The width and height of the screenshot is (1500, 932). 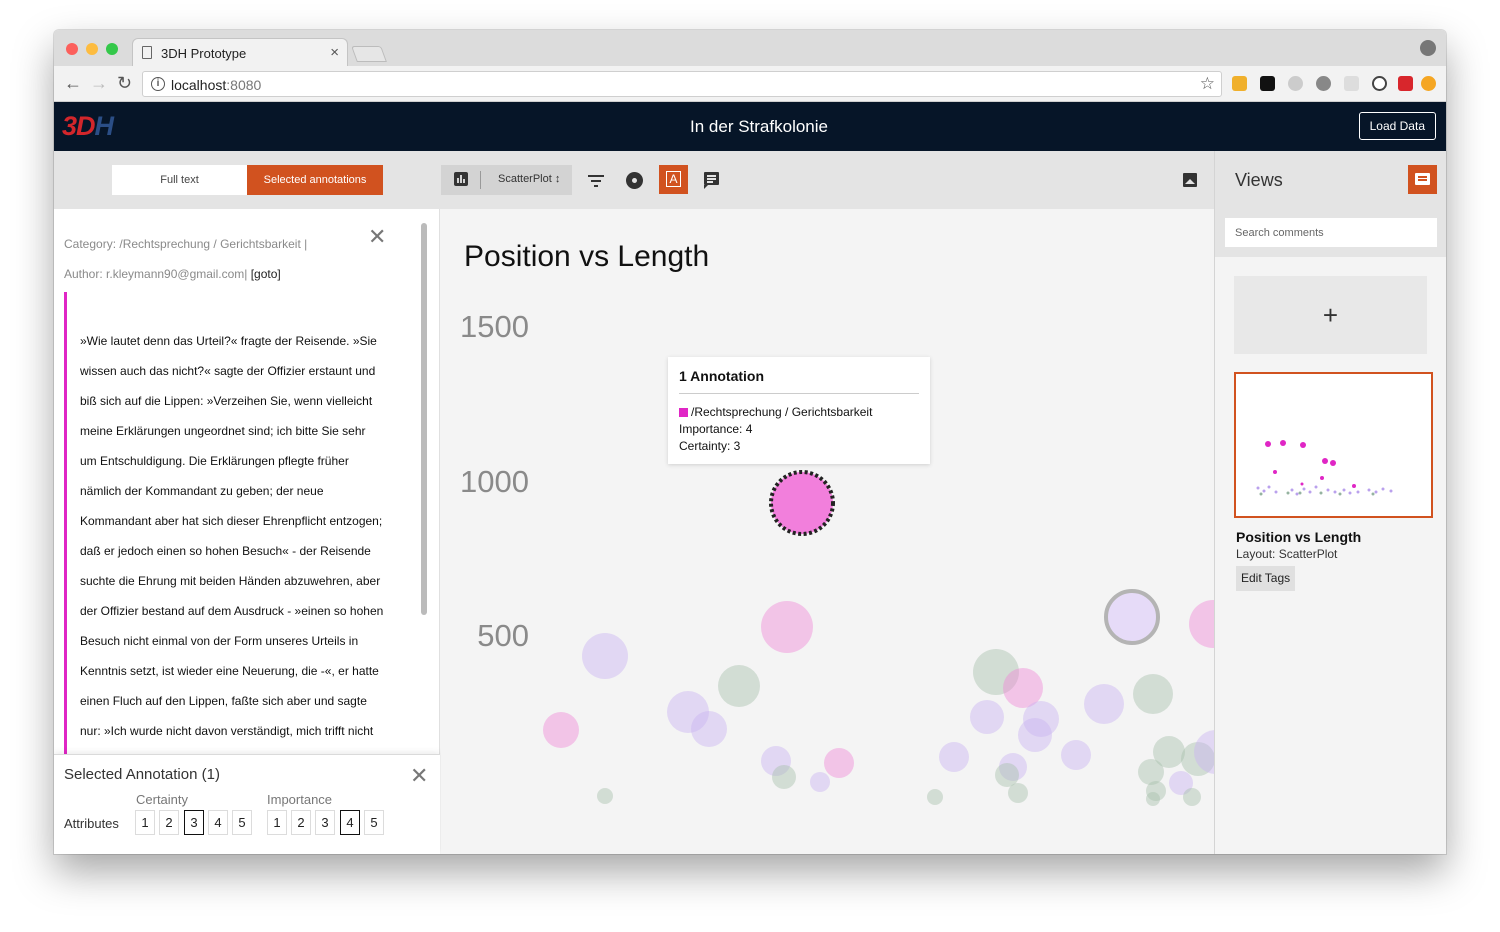 I want to click on category-swatch, so click(x=683, y=412).